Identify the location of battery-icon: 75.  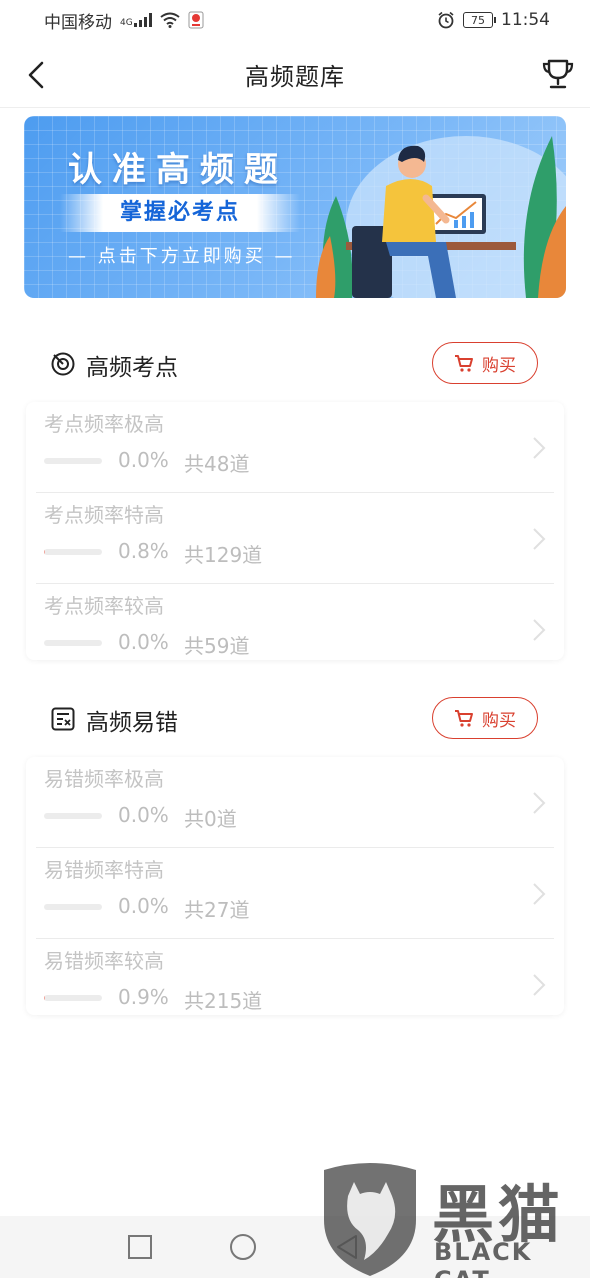
(479, 20).